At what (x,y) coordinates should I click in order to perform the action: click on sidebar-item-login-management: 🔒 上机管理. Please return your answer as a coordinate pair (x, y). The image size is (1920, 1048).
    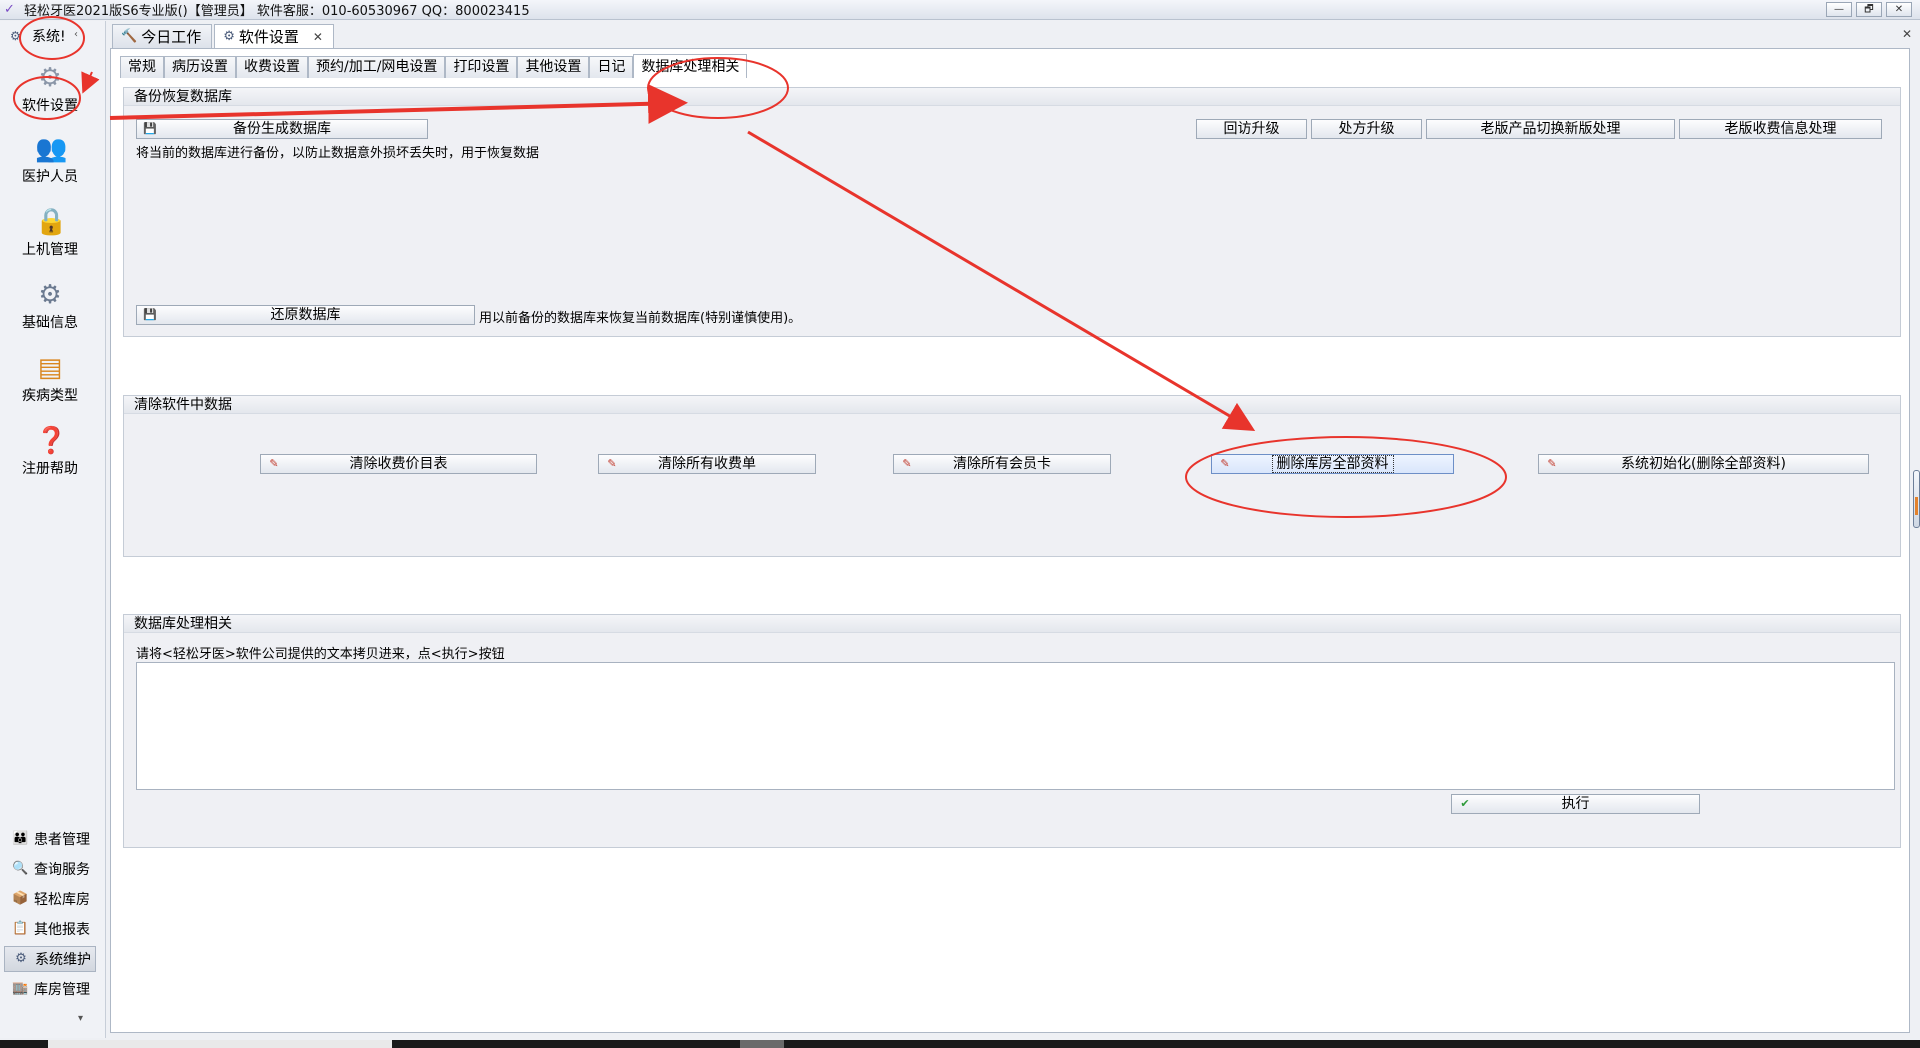
    Looking at the image, I should click on (50, 237).